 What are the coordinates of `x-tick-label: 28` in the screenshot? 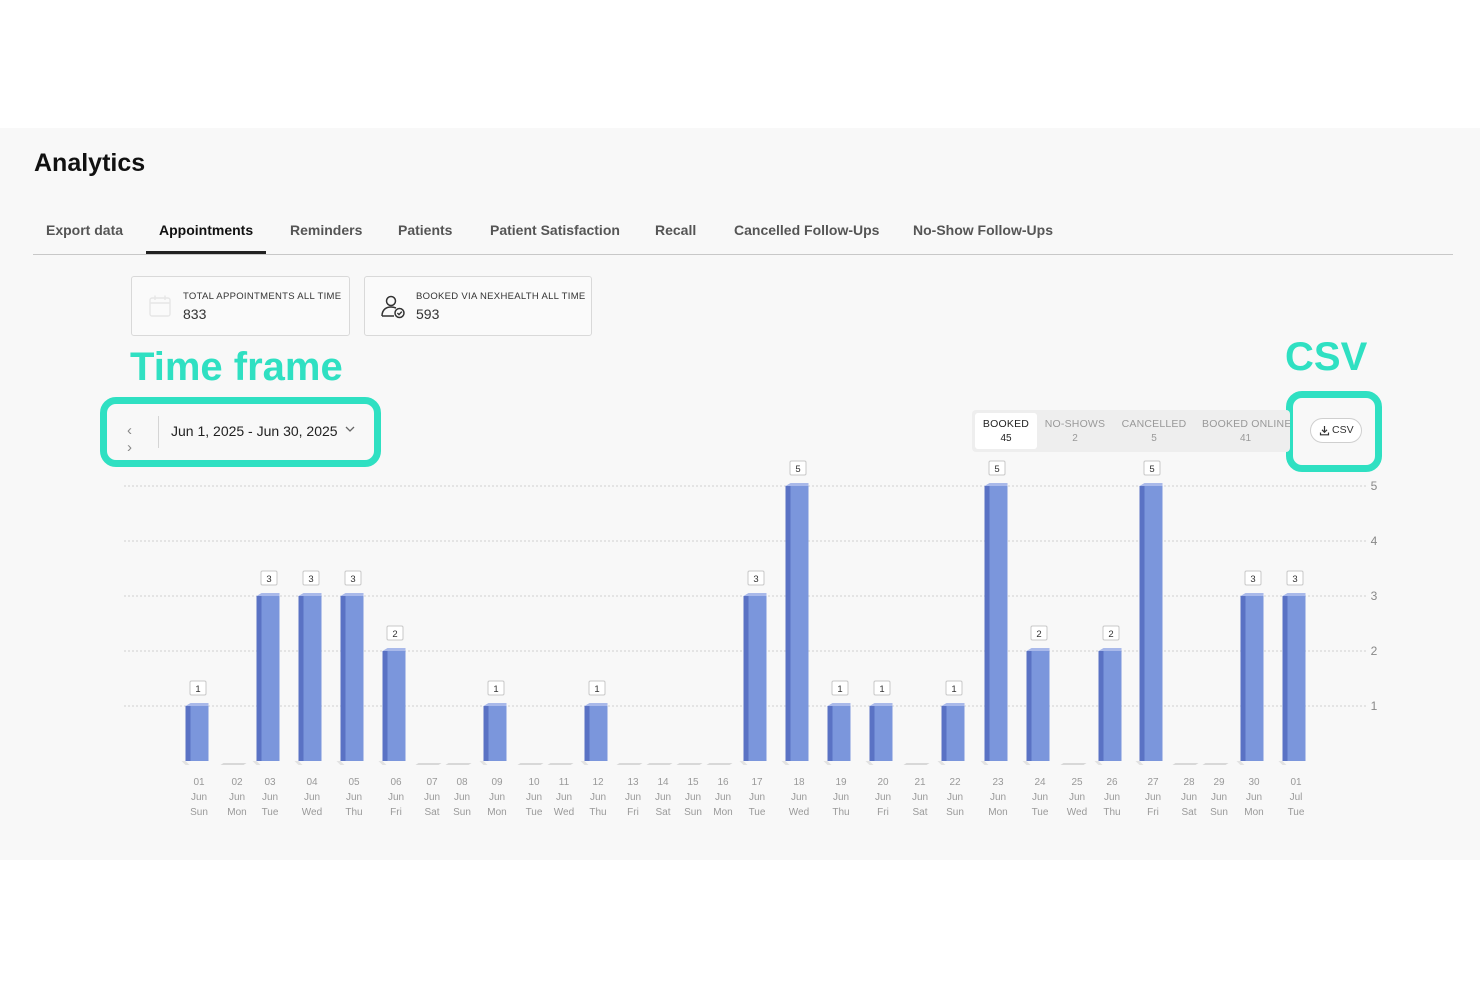 It's located at (1189, 782).